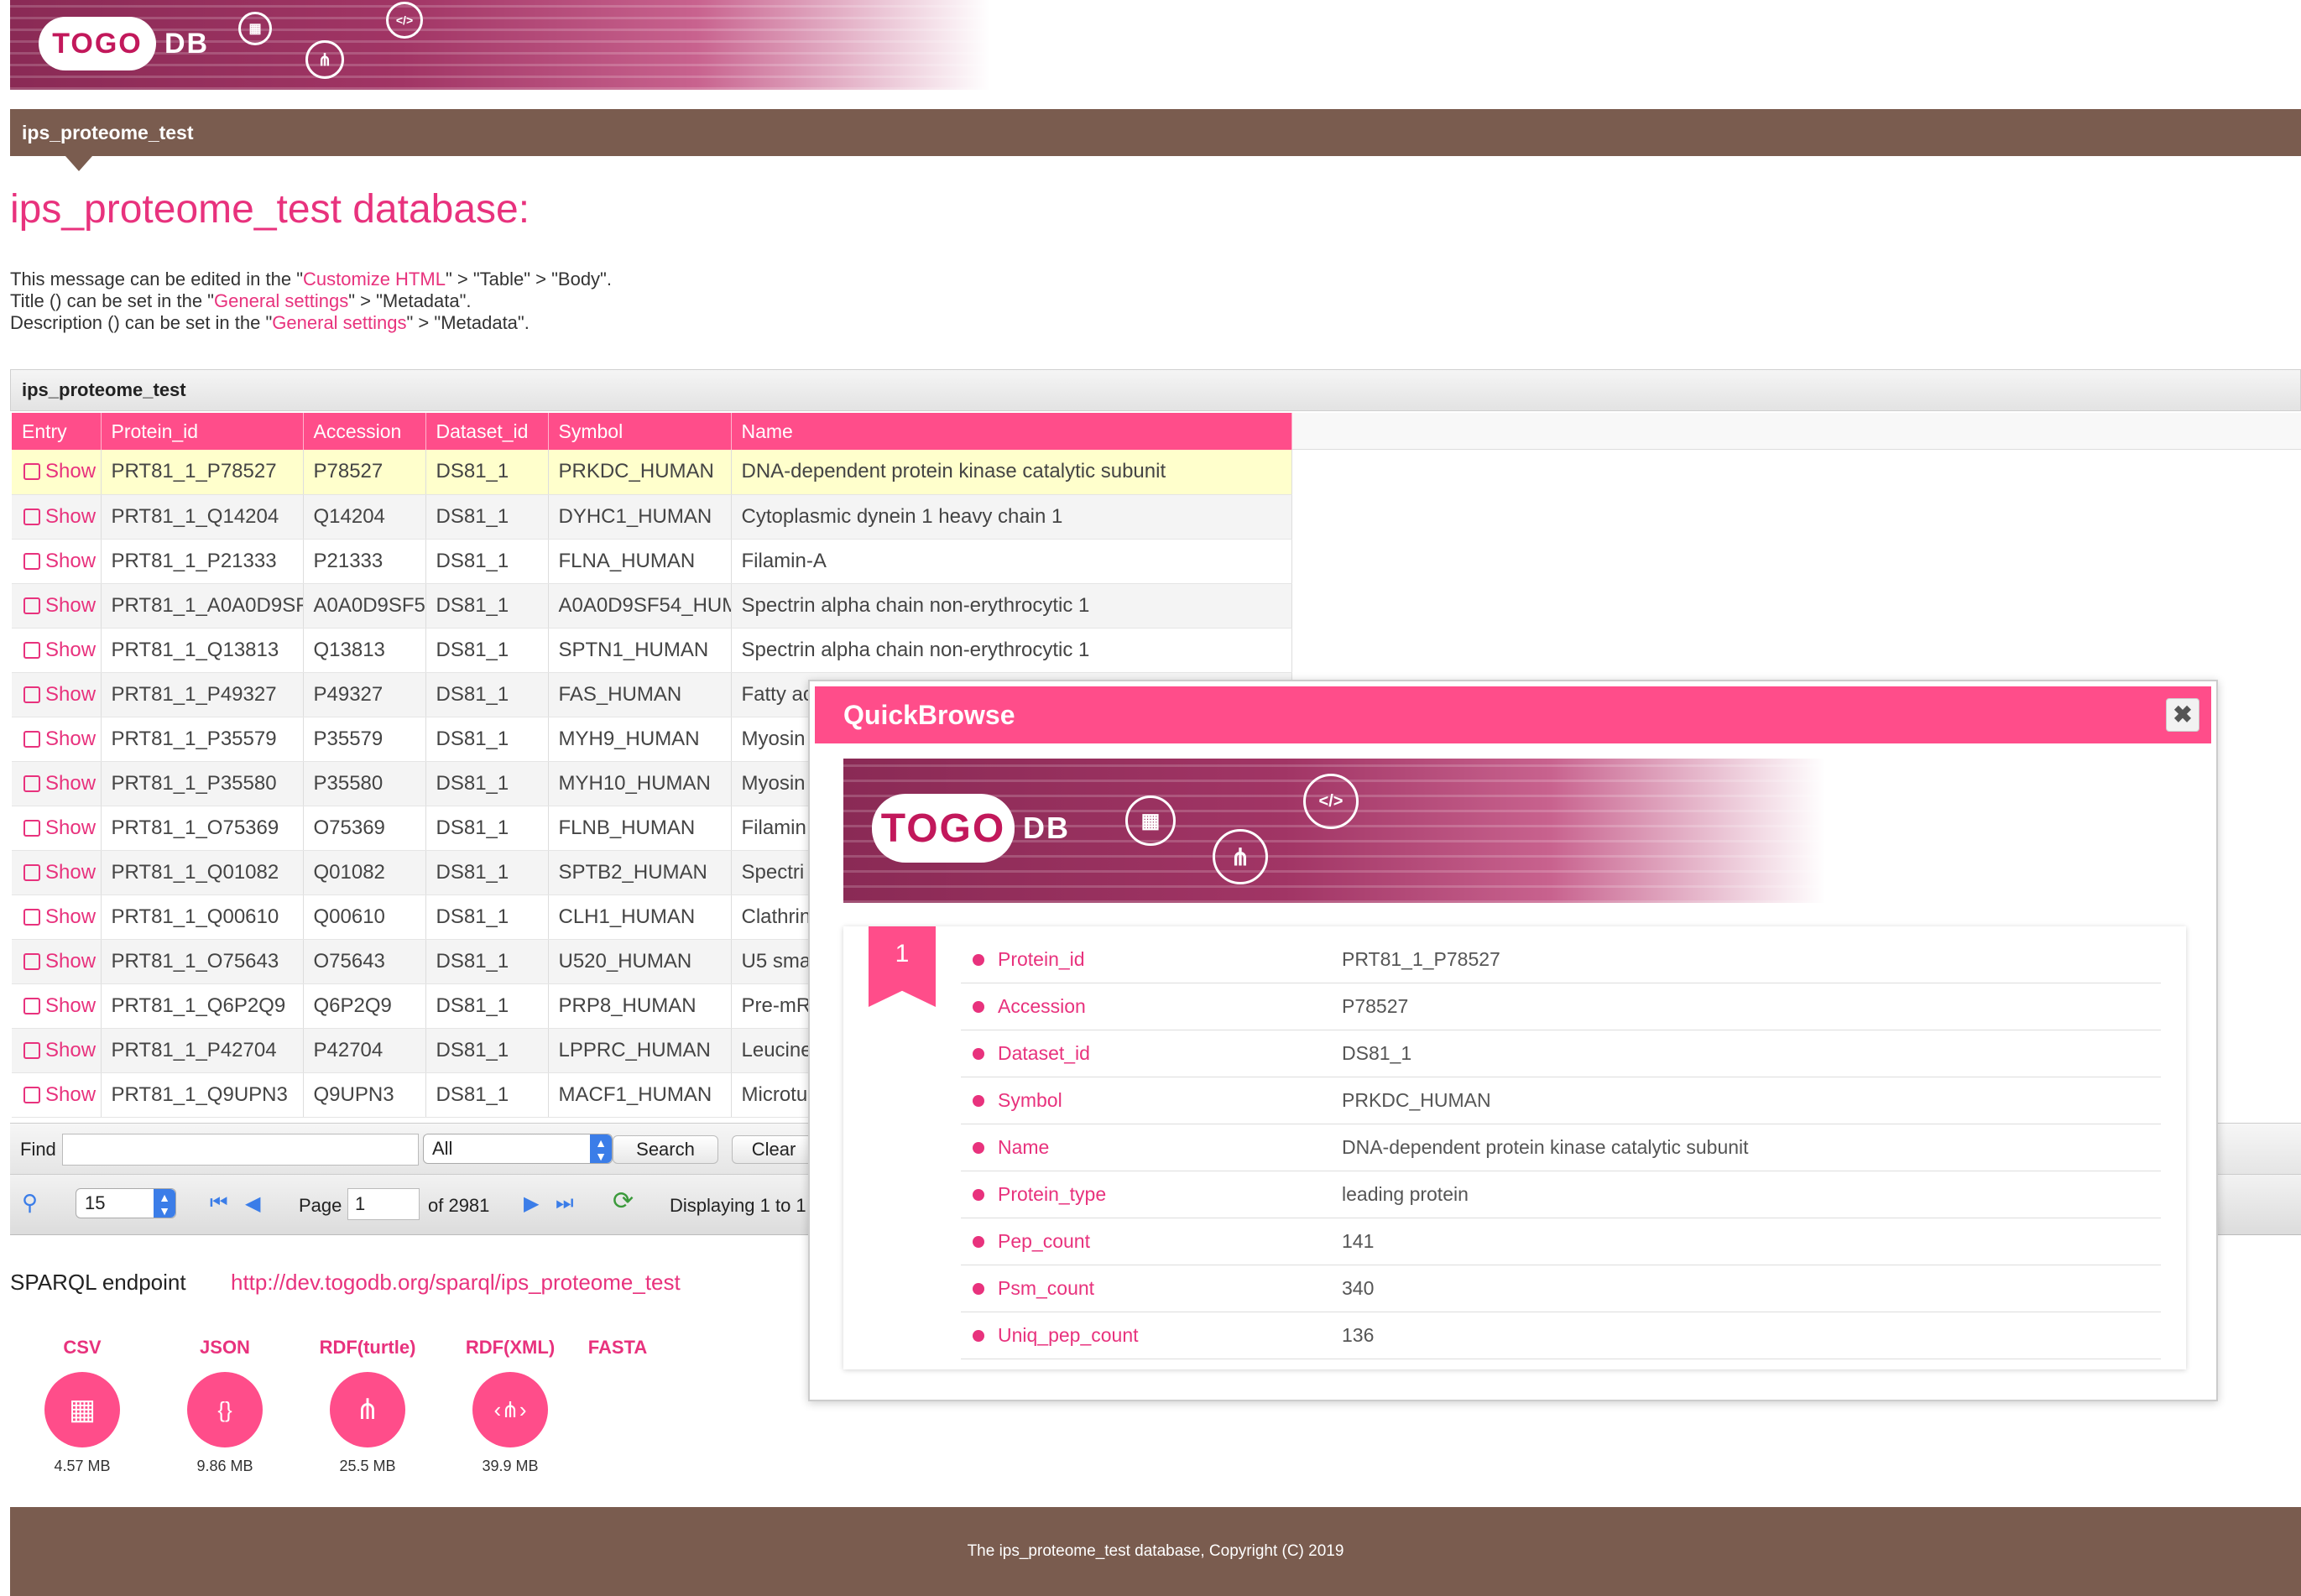 Image resolution: width=2301 pixels, height=1596 pixels. What do you see at coordinates (364, 561) in the screenshot?
I see `table-cell: P21333` at bounding box center [364, 561].